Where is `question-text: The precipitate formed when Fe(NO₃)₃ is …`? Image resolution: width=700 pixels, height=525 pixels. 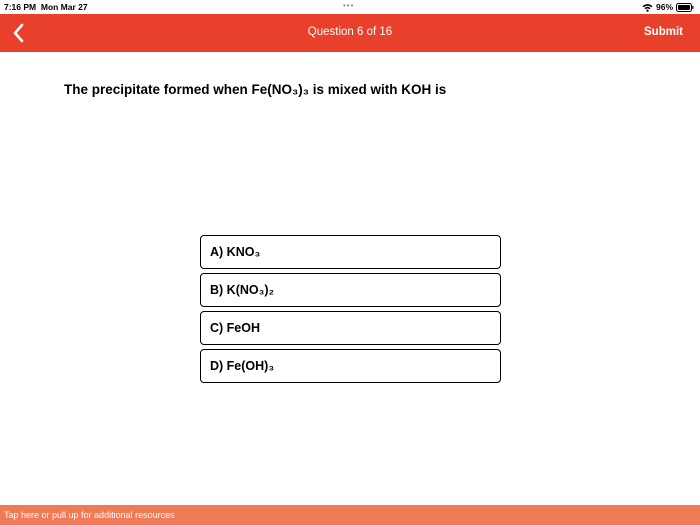 question-text: The precipitate formed when Fe(NO₃)₃ is … is located at coordinates (255, 89).